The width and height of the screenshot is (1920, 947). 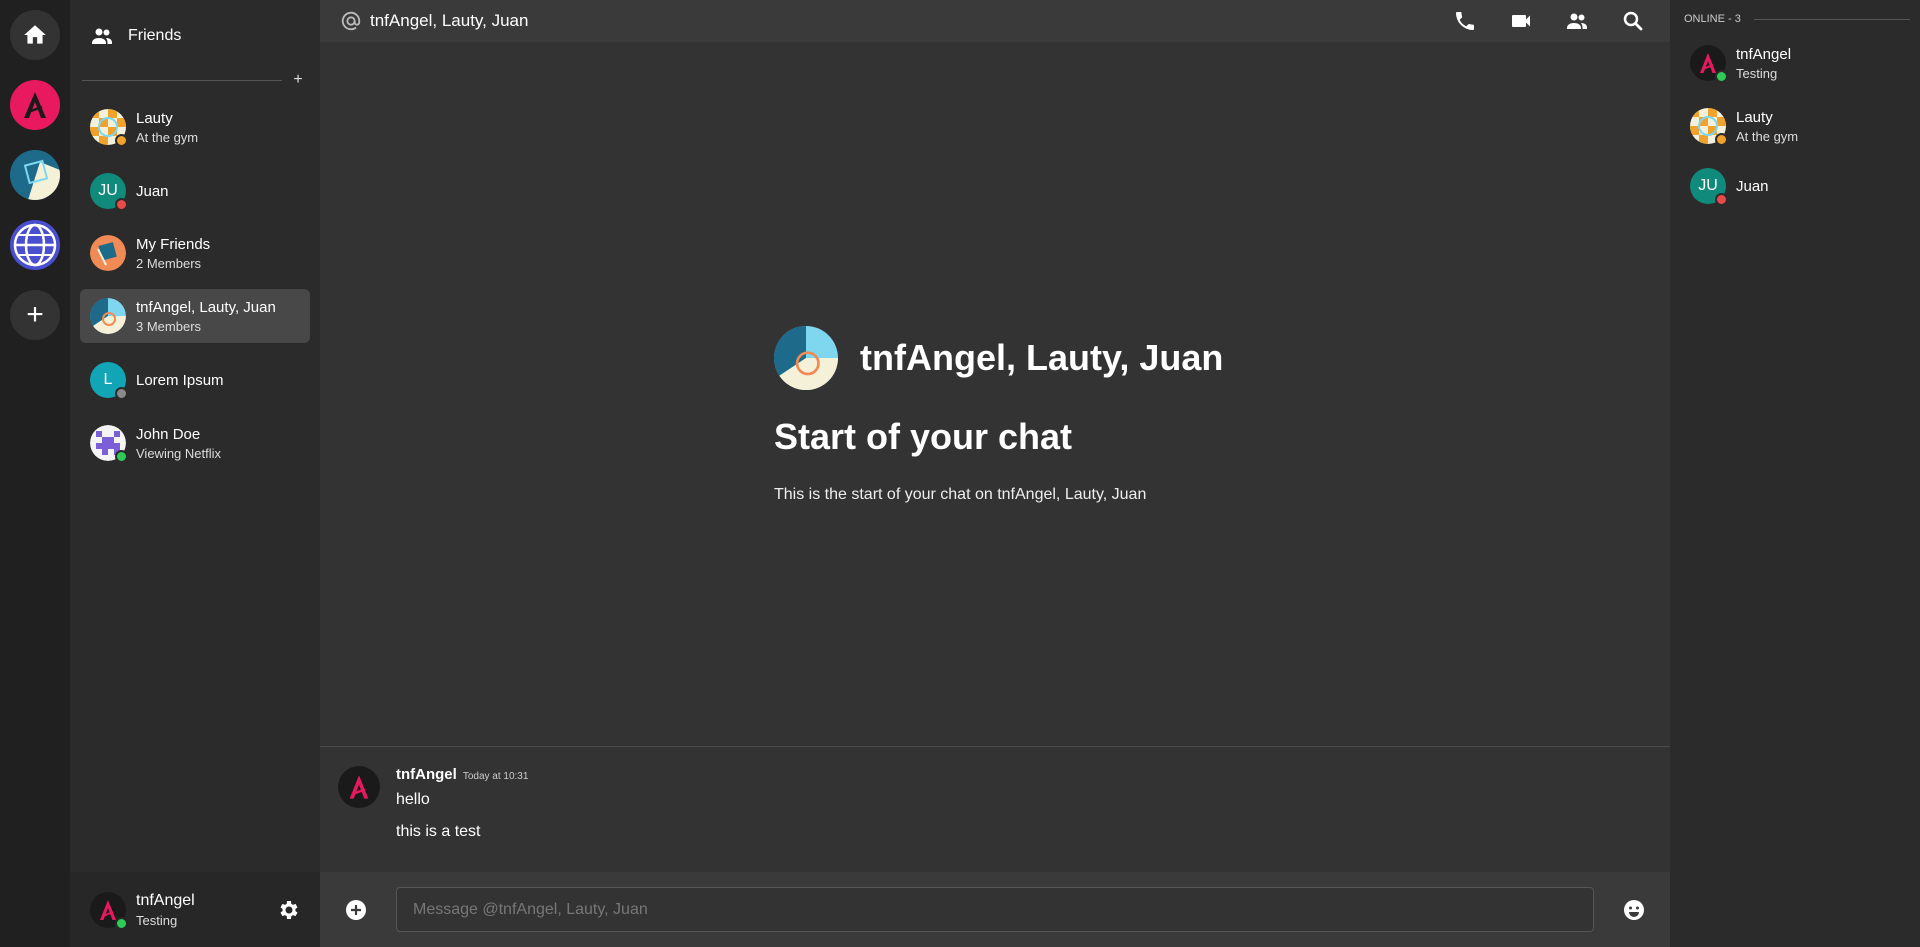 I want to click on server-rail: +, so click(x=35, y=473).